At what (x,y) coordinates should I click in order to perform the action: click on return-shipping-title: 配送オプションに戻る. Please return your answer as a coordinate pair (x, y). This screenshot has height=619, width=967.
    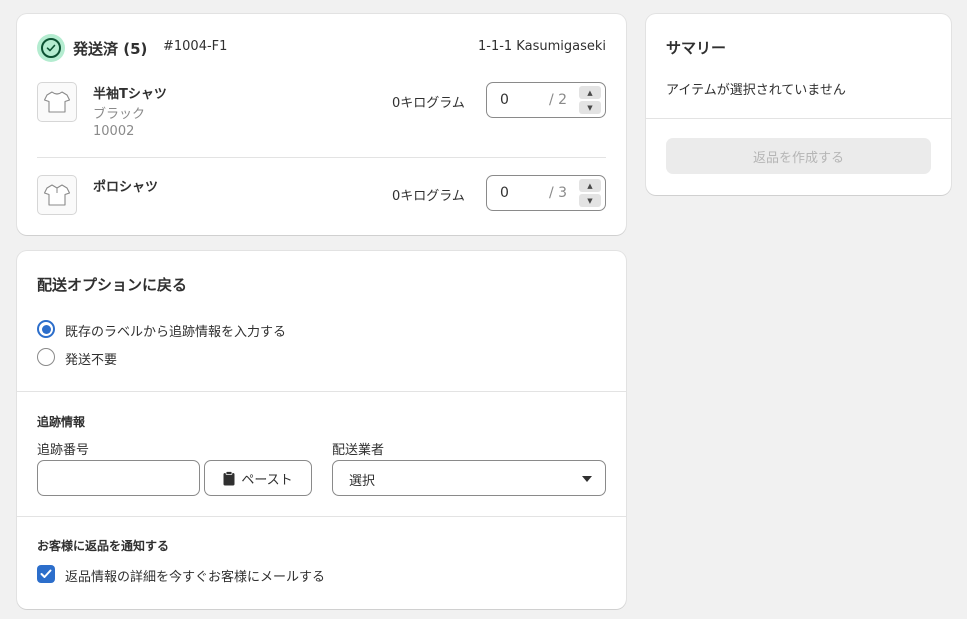
    Looking at the image, I should click on (112, 285).